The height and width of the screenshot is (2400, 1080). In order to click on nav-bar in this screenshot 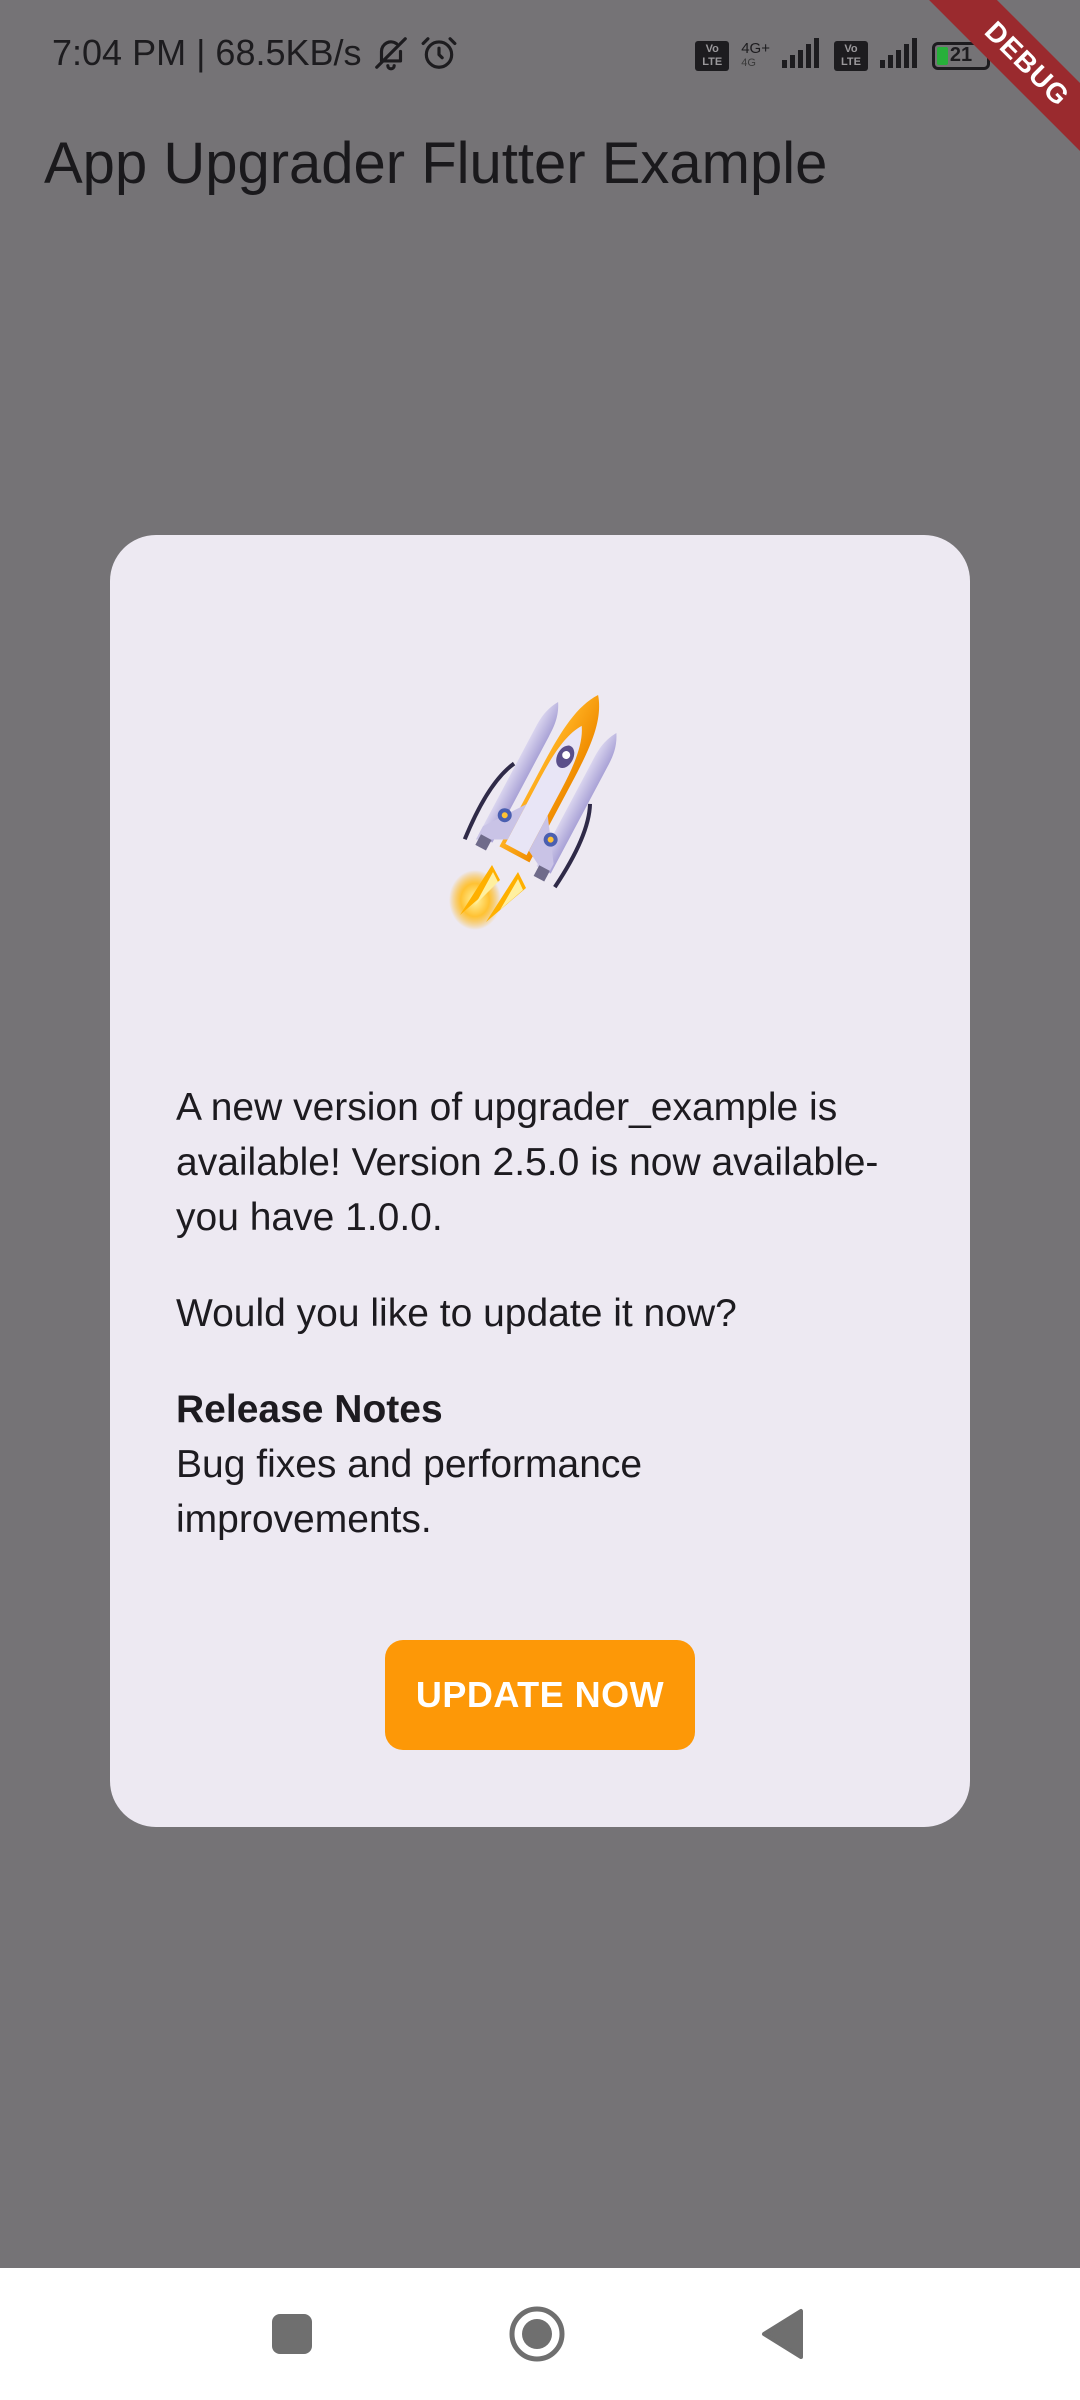, I will do `click(540, 2334)`.